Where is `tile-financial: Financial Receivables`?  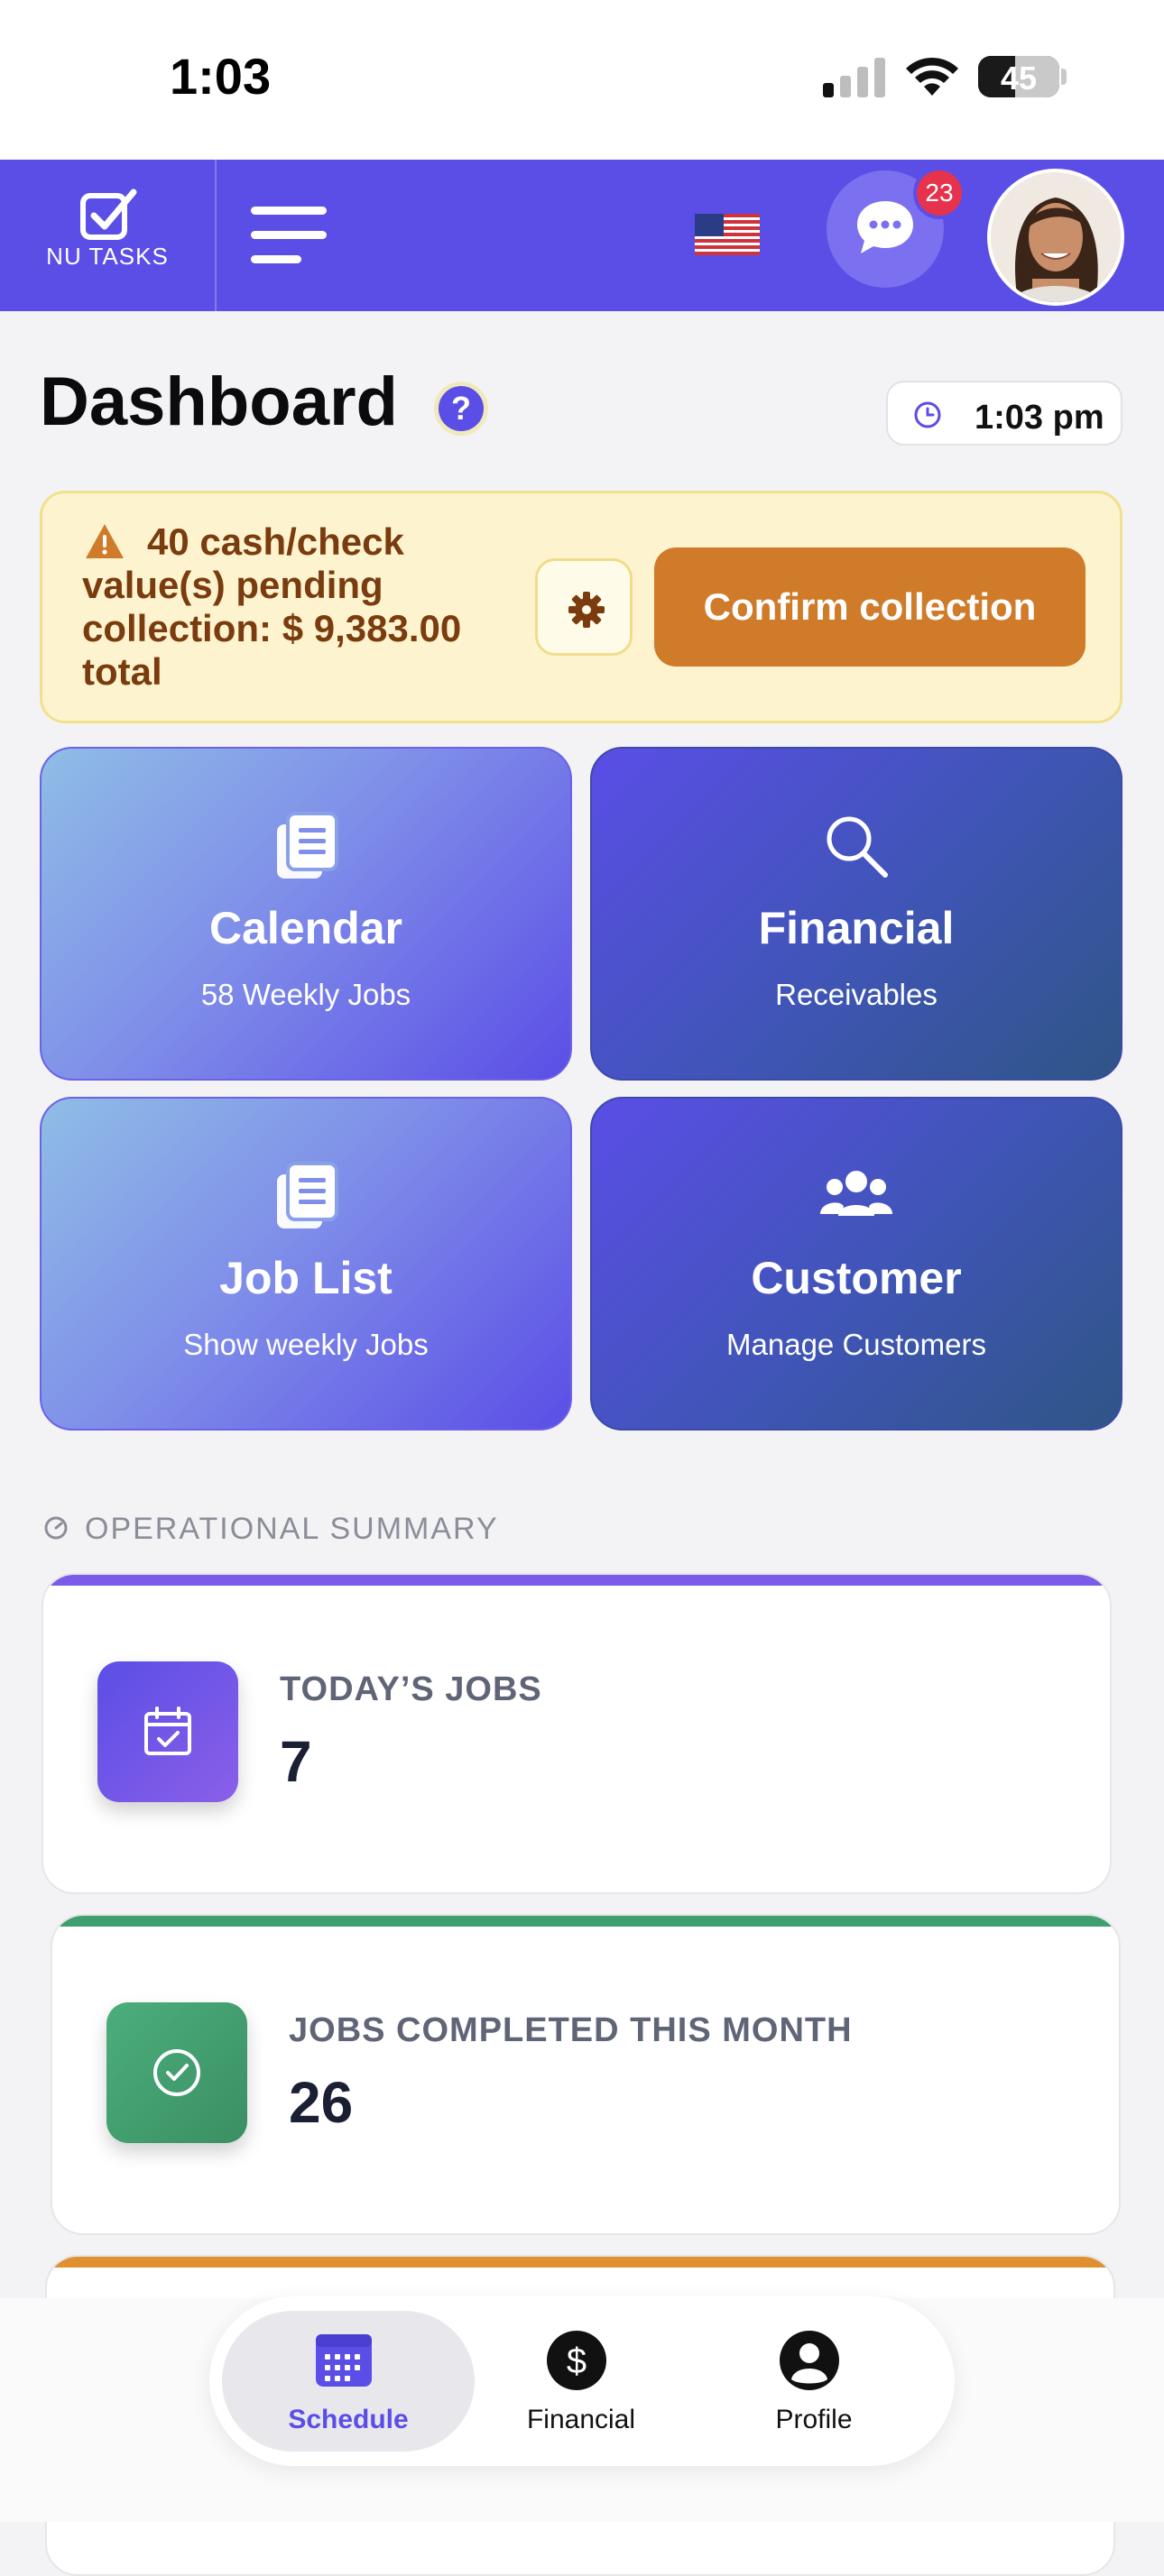
tile-financial: Financial Receivables is located at coordinates (856, 914).